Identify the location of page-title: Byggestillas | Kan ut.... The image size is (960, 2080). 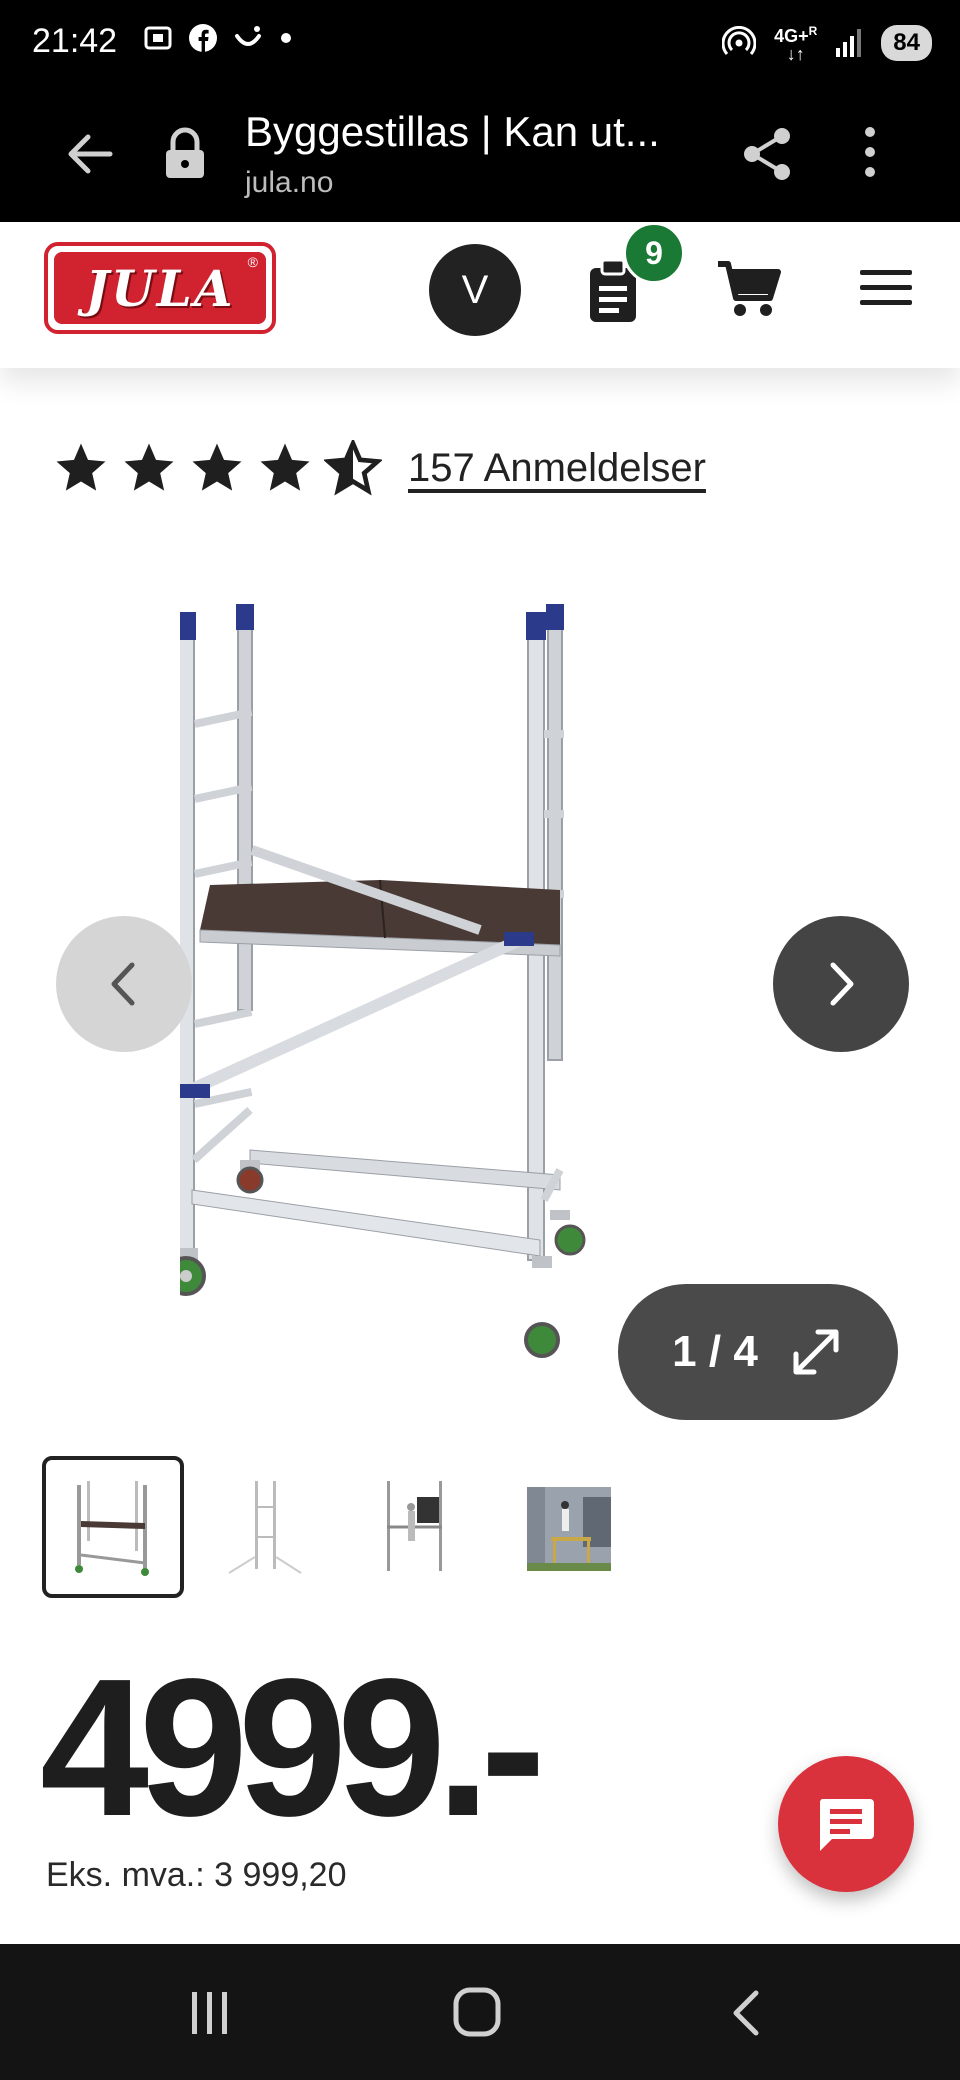
(452, 132).